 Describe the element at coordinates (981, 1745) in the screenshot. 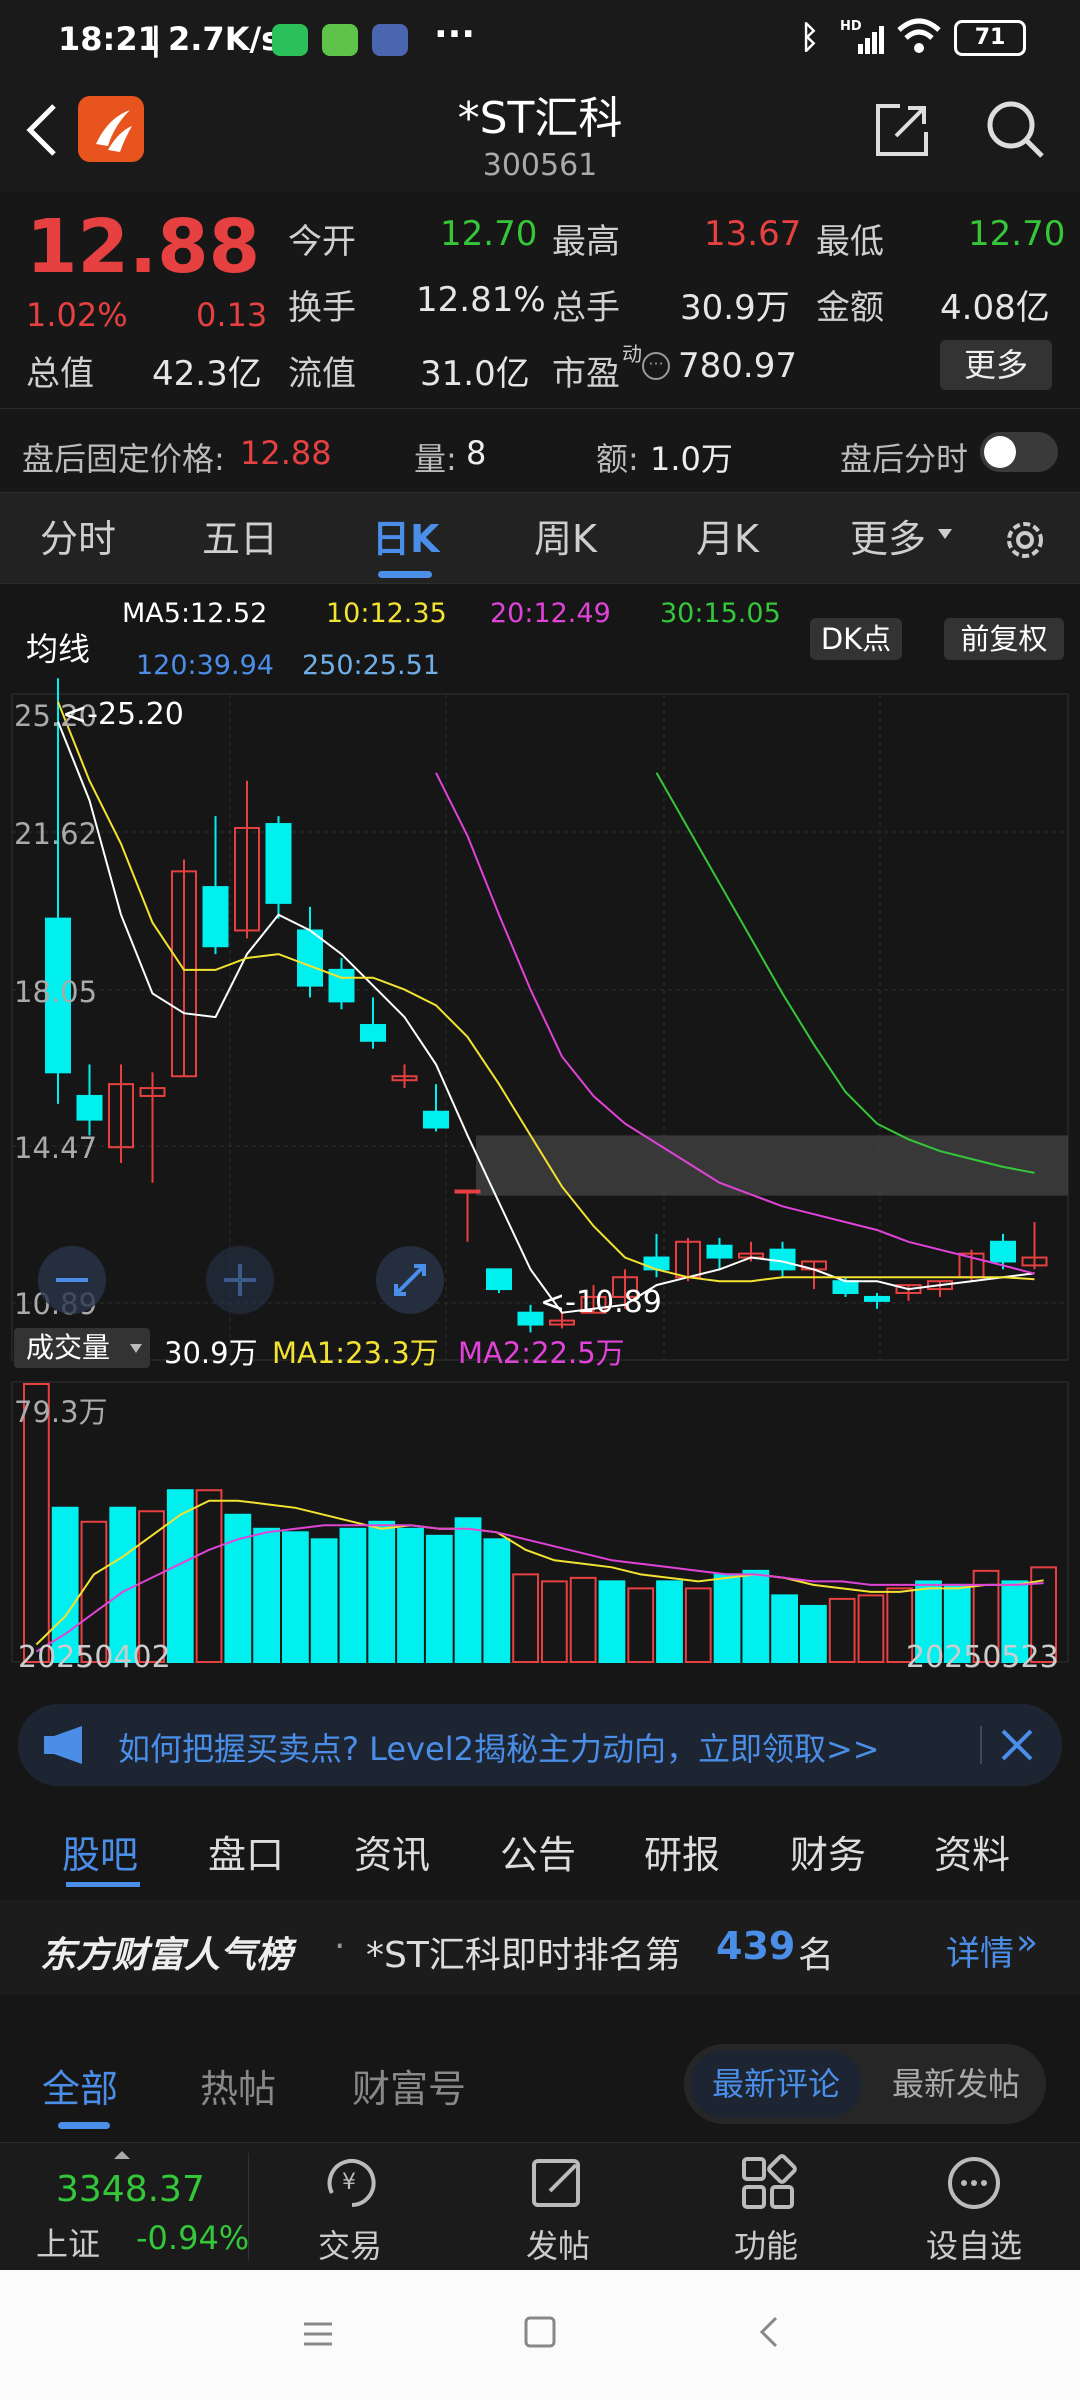

I see `banner-divider` at that location.